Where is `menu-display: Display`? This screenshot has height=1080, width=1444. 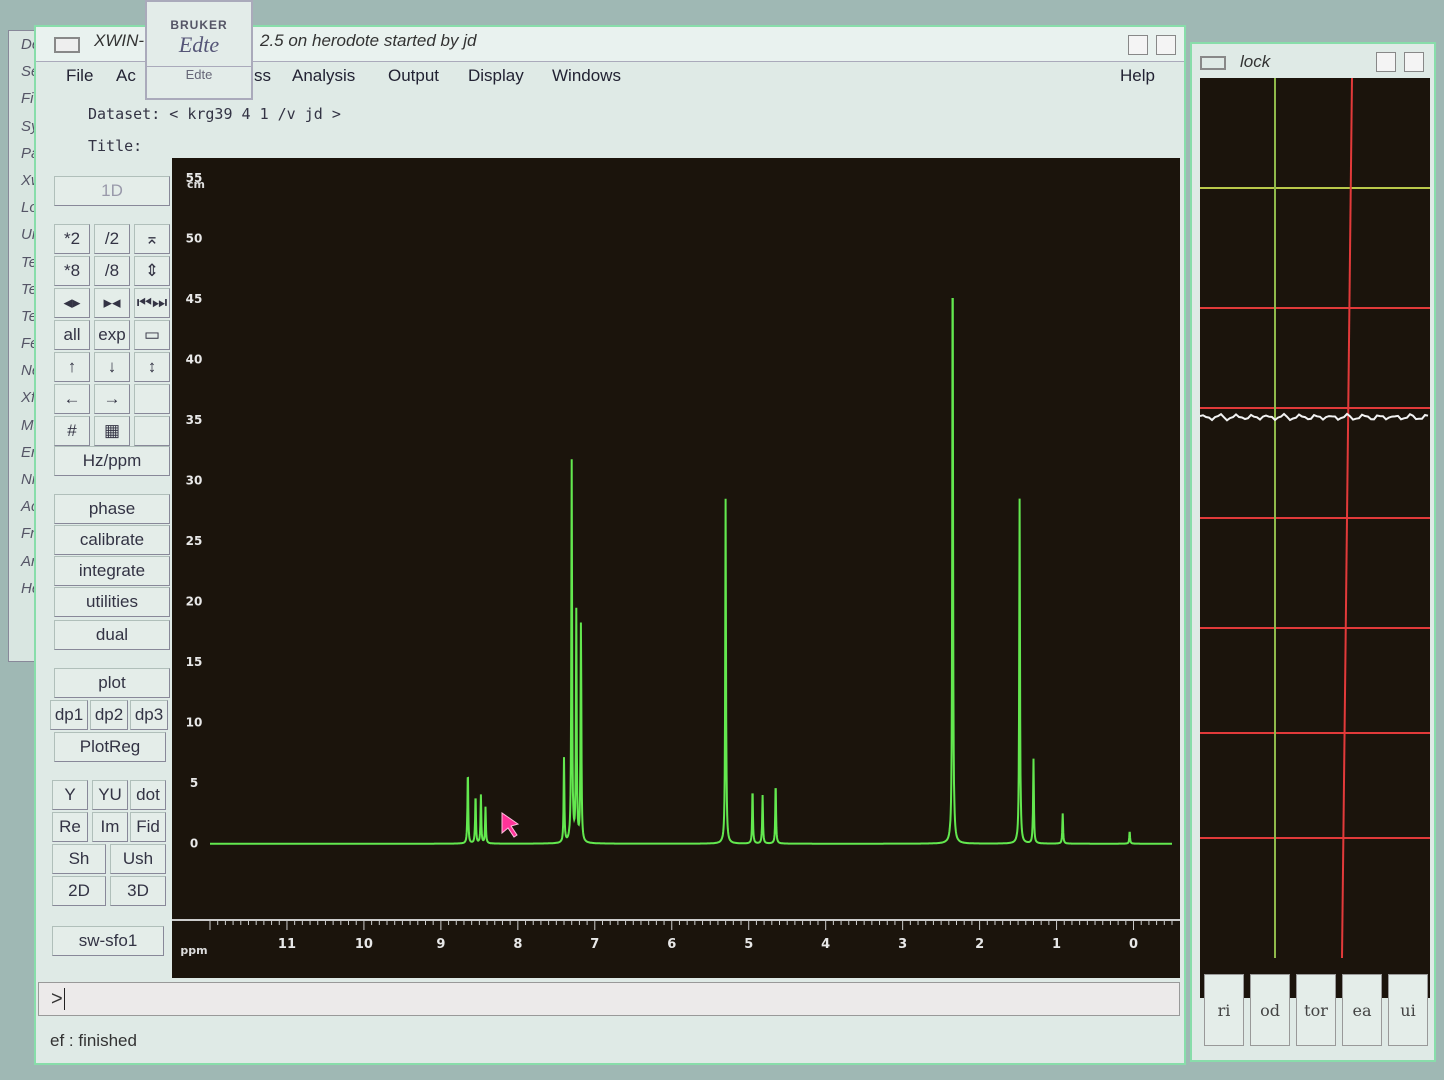
menu-display: Display is located at coordinates (496, 76).